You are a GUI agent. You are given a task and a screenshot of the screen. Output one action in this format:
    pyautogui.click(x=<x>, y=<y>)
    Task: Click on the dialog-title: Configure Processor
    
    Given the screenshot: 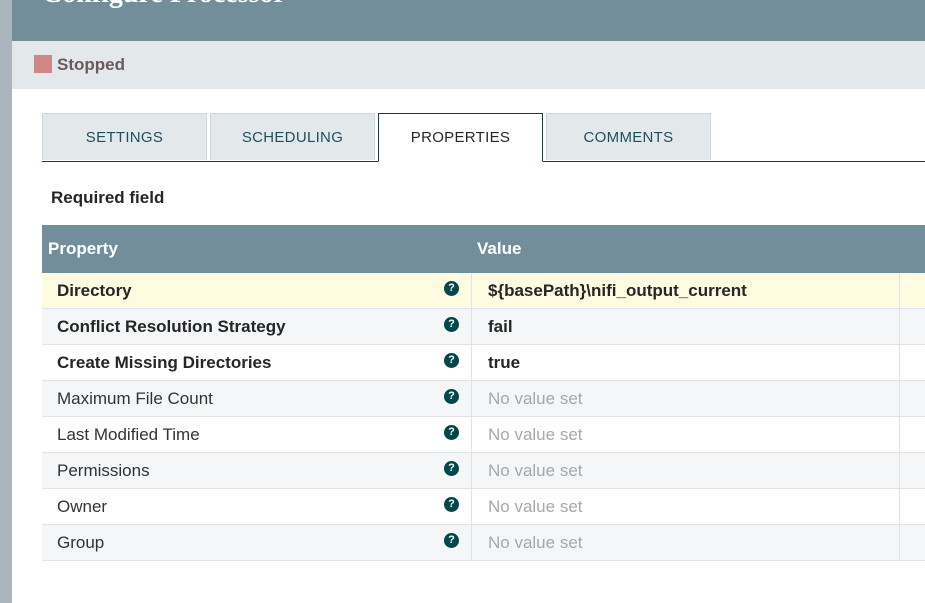 What is the action you would take?
    pyautogui.click(x=164, y=5)
    